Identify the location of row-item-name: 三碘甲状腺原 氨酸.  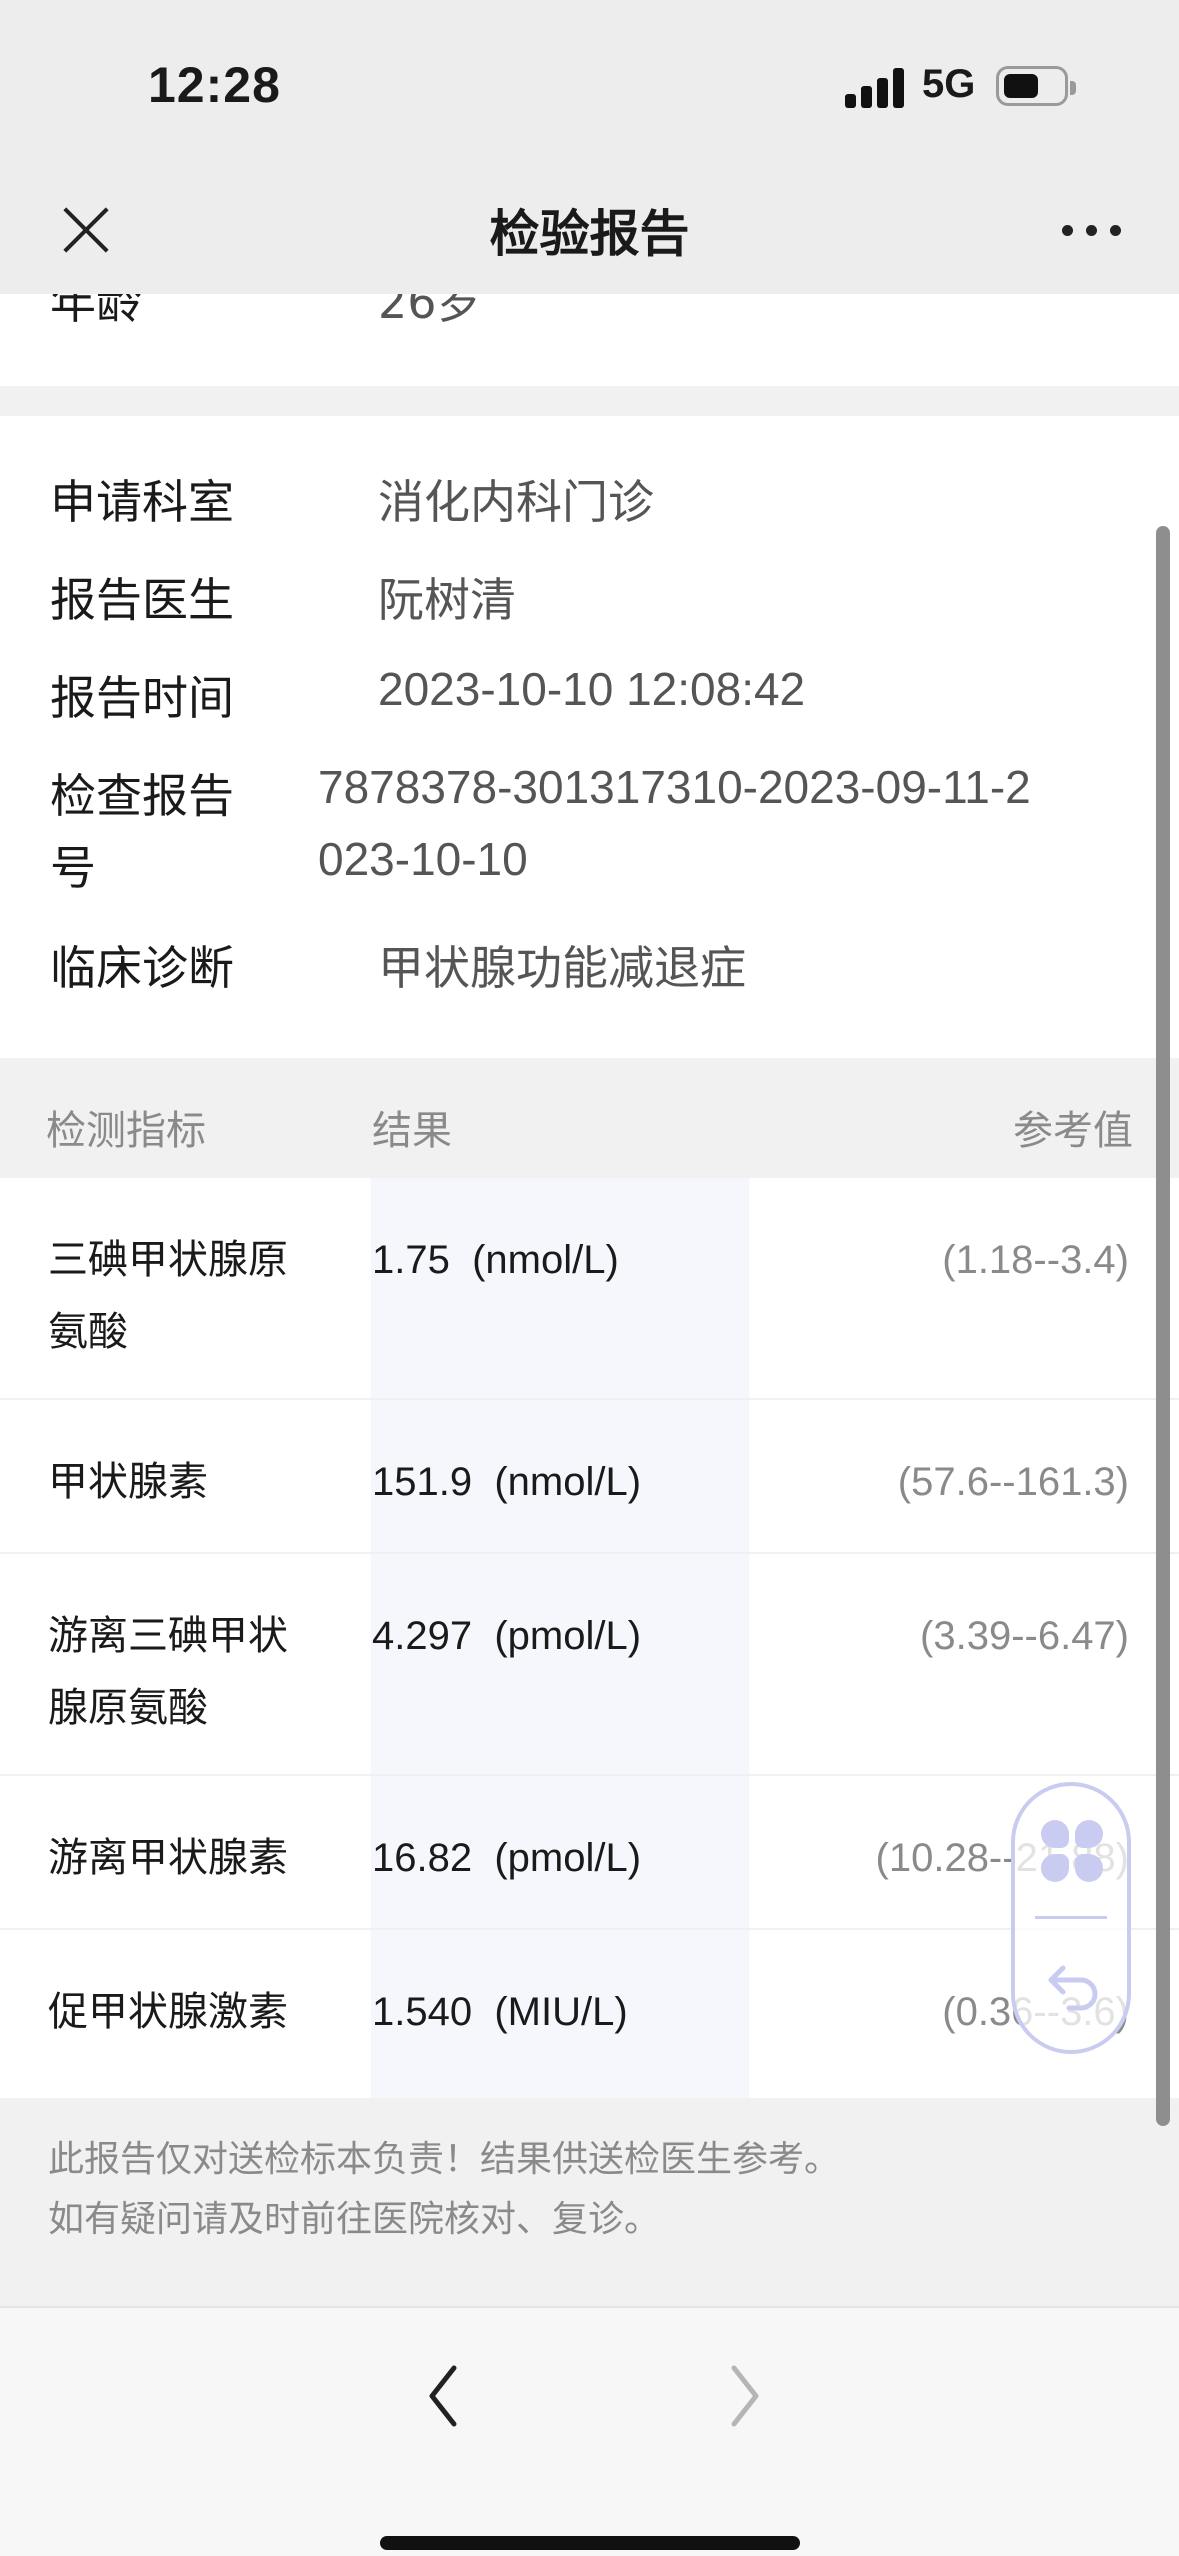
(168, 1296).